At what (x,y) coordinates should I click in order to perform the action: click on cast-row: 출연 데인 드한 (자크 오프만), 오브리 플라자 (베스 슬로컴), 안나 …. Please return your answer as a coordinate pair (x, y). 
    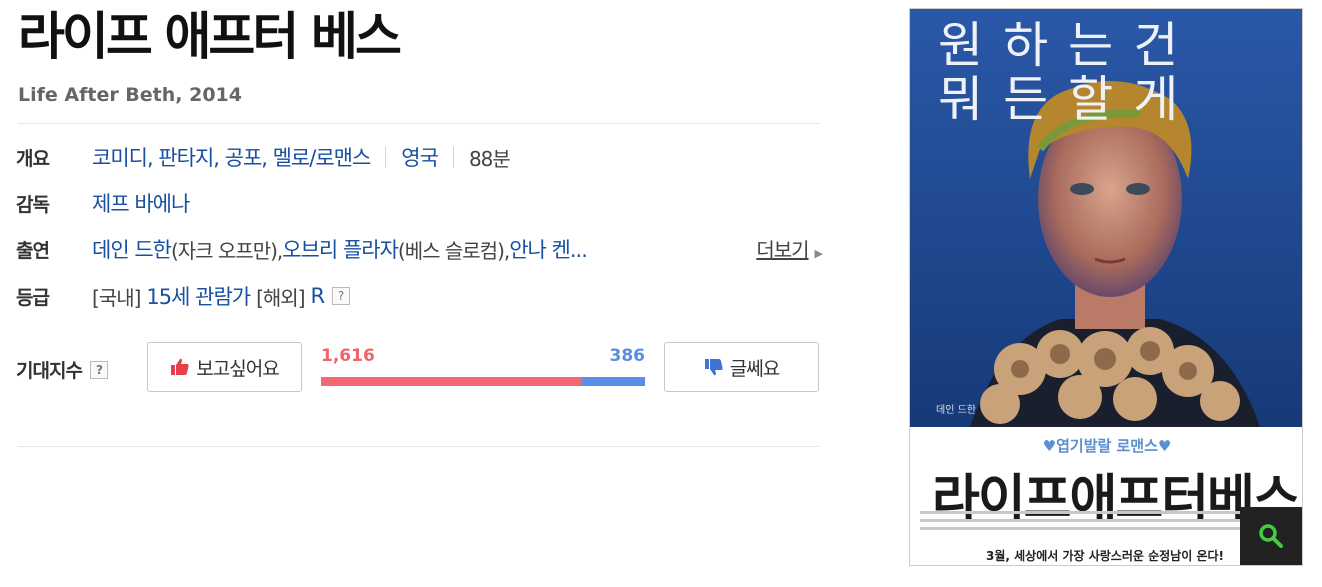
    Looking at the image, I should click on (420, 249).